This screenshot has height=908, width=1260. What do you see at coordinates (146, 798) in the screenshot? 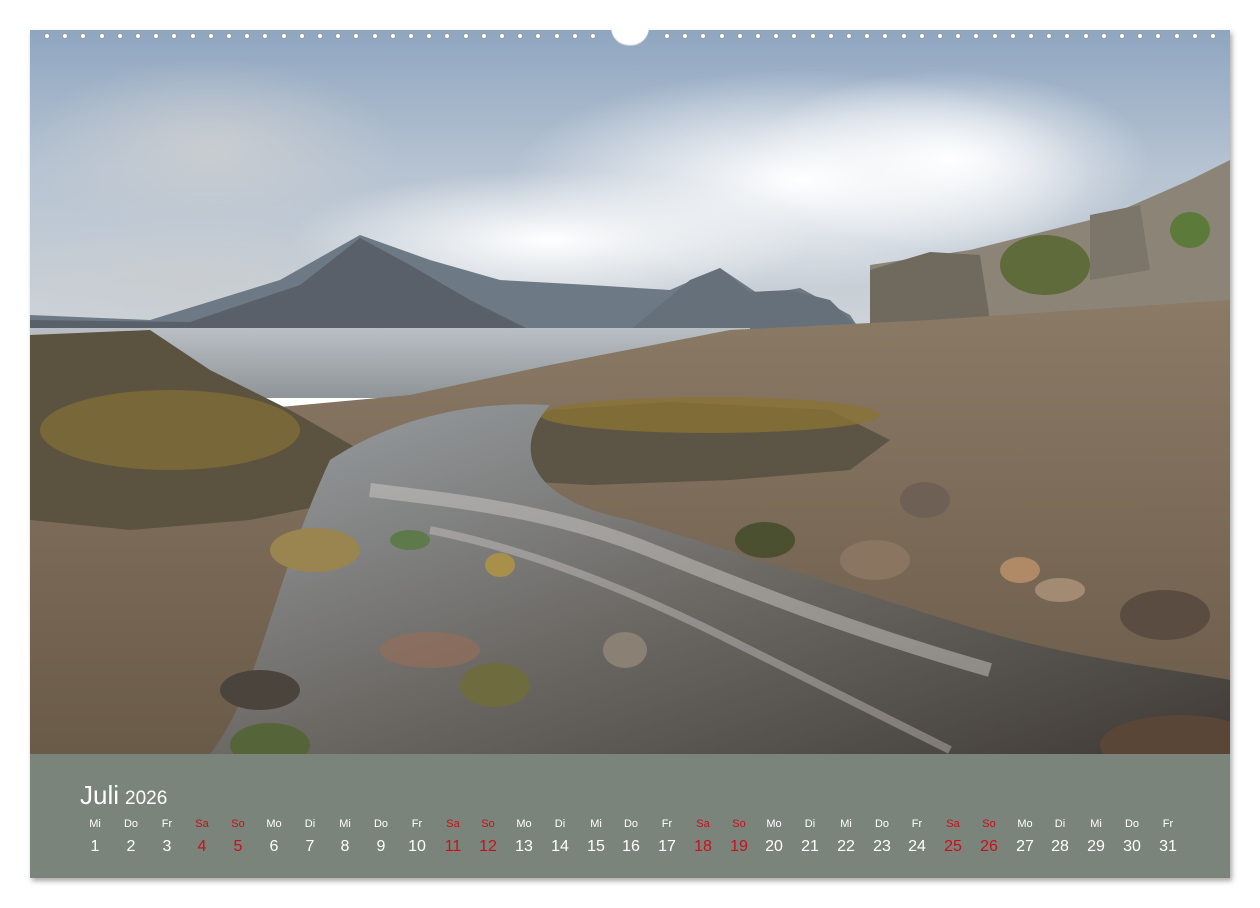
I see `year-label: 2026` at bounding box center [146, 798].